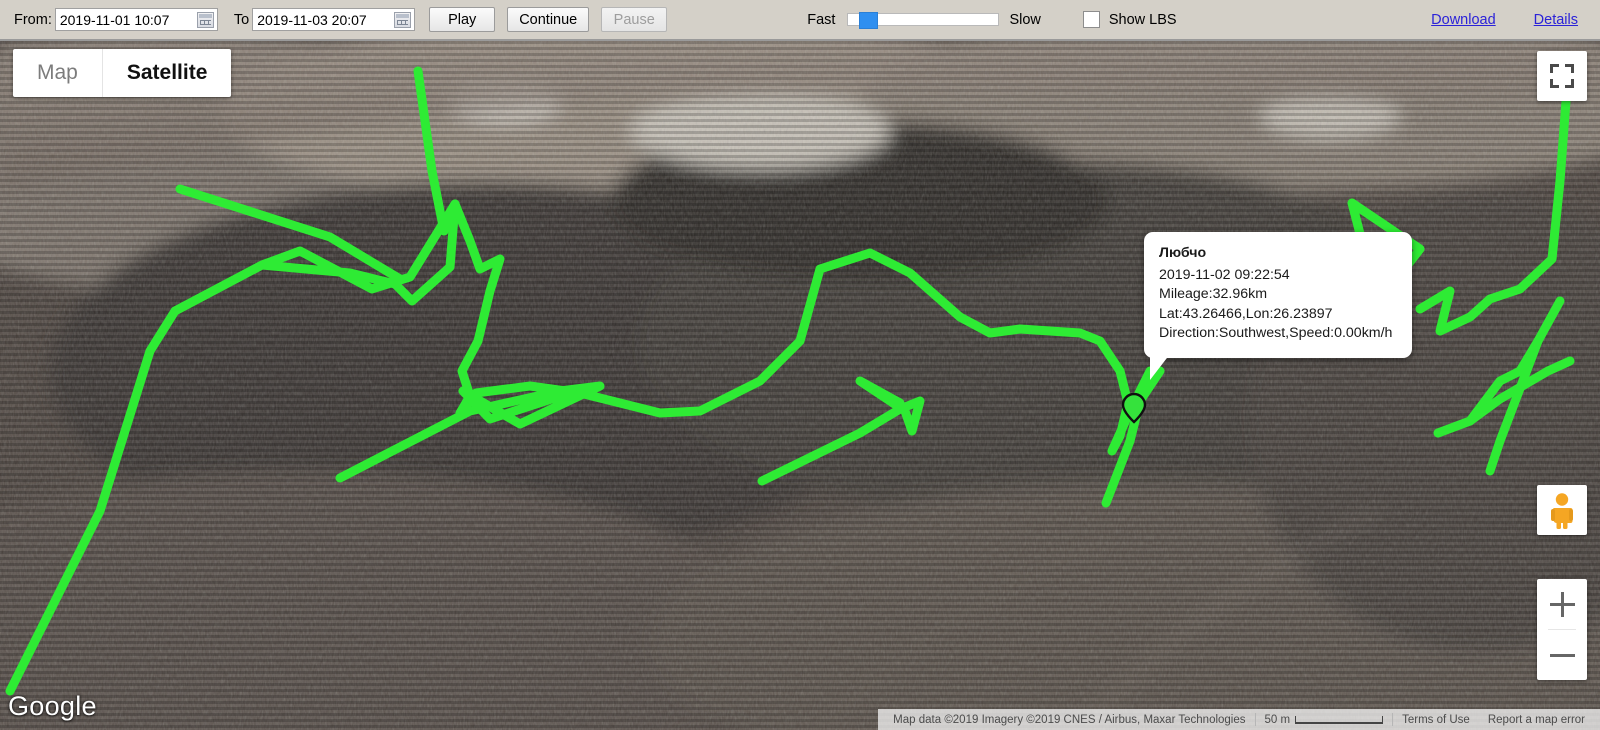 The image size is (1600, 730). Describe the element at coordinates (114, 19) in the screenshot. I see `from-date-value: 2019-11-01 10:07` at that location.